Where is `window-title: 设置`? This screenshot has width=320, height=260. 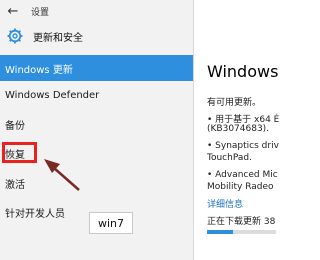
window-title: 设置 is located at coordinates (40, 12).